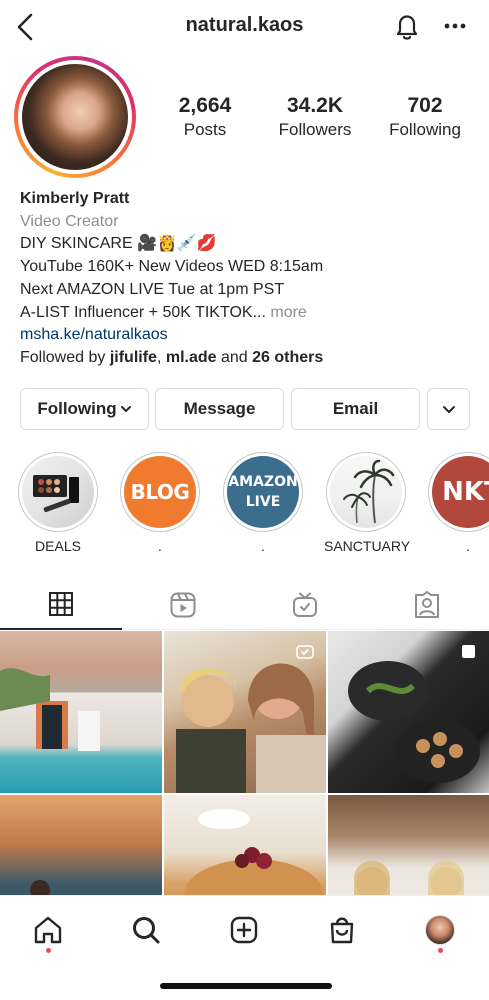 The width and height of the screenshot is (489, 1000). Describe the element at coordinates (133, 357) in the screenshot. I see `followed-by-user-1: jifulife` at that location.